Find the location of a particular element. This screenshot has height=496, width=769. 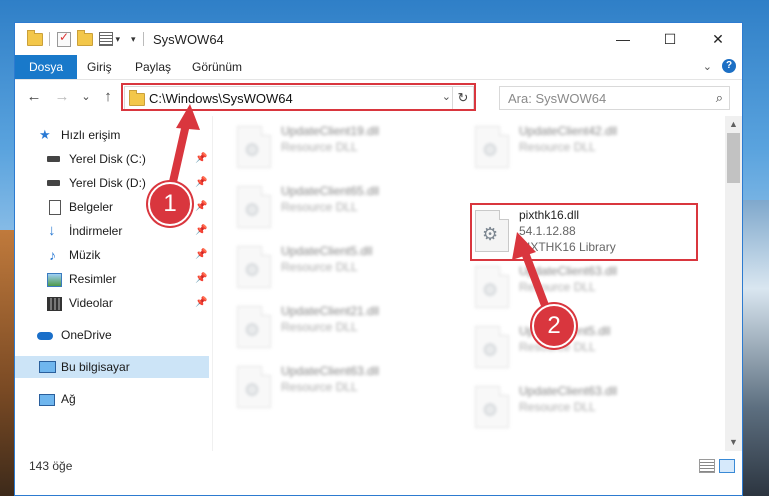

scroll-up-icon: ▲ is located at coordinates (733, 124).